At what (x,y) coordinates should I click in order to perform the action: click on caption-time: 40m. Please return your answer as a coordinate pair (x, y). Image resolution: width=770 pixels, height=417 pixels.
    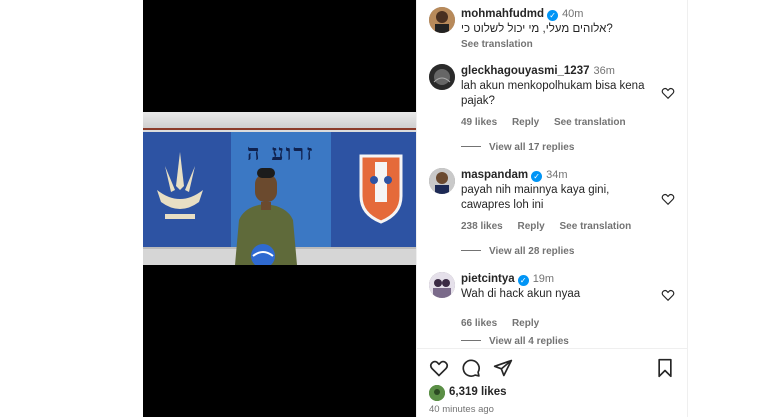
    Looking at the image, I should click on (573, 14).